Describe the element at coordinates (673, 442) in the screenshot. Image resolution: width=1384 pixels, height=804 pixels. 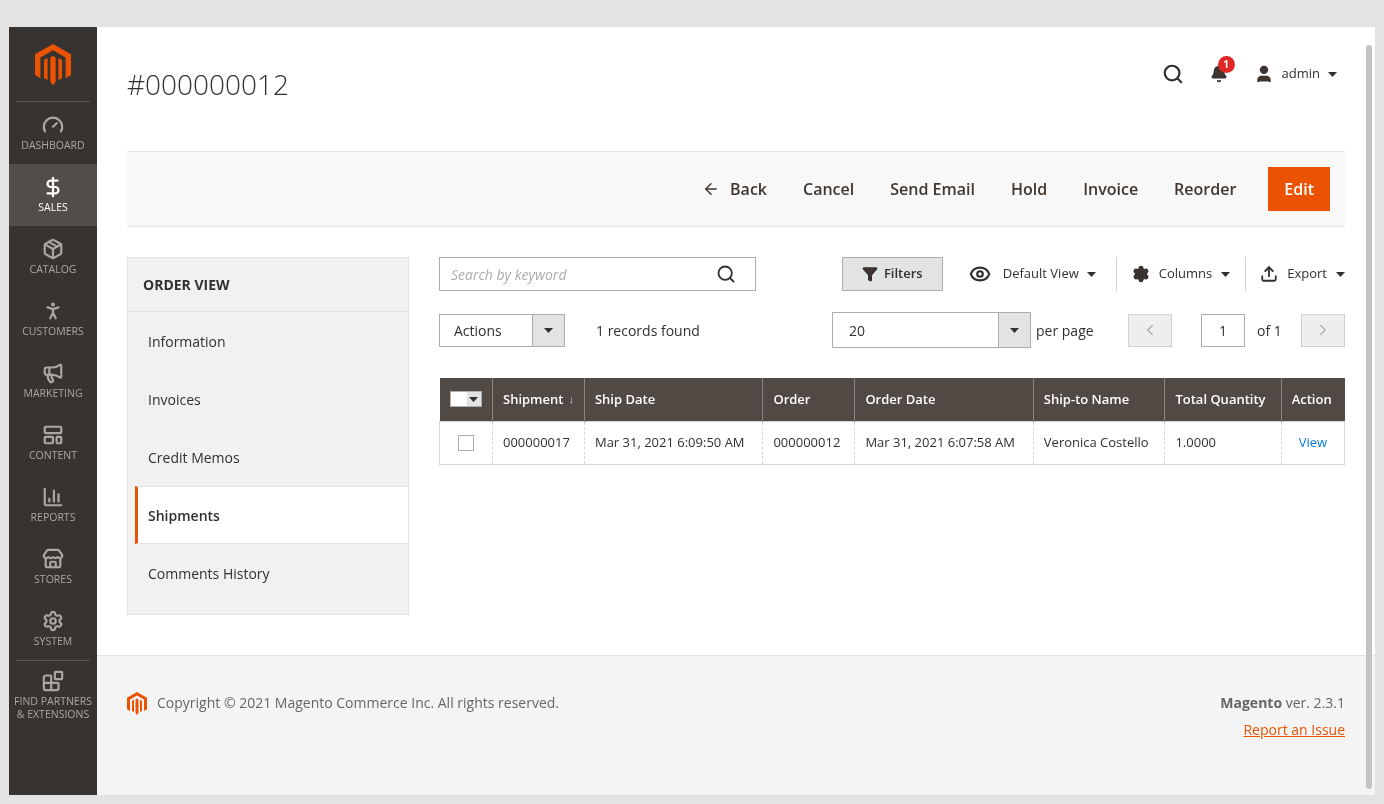
I see `table-cell: Mar 31, 2021 6:09:50 AM` at that location.